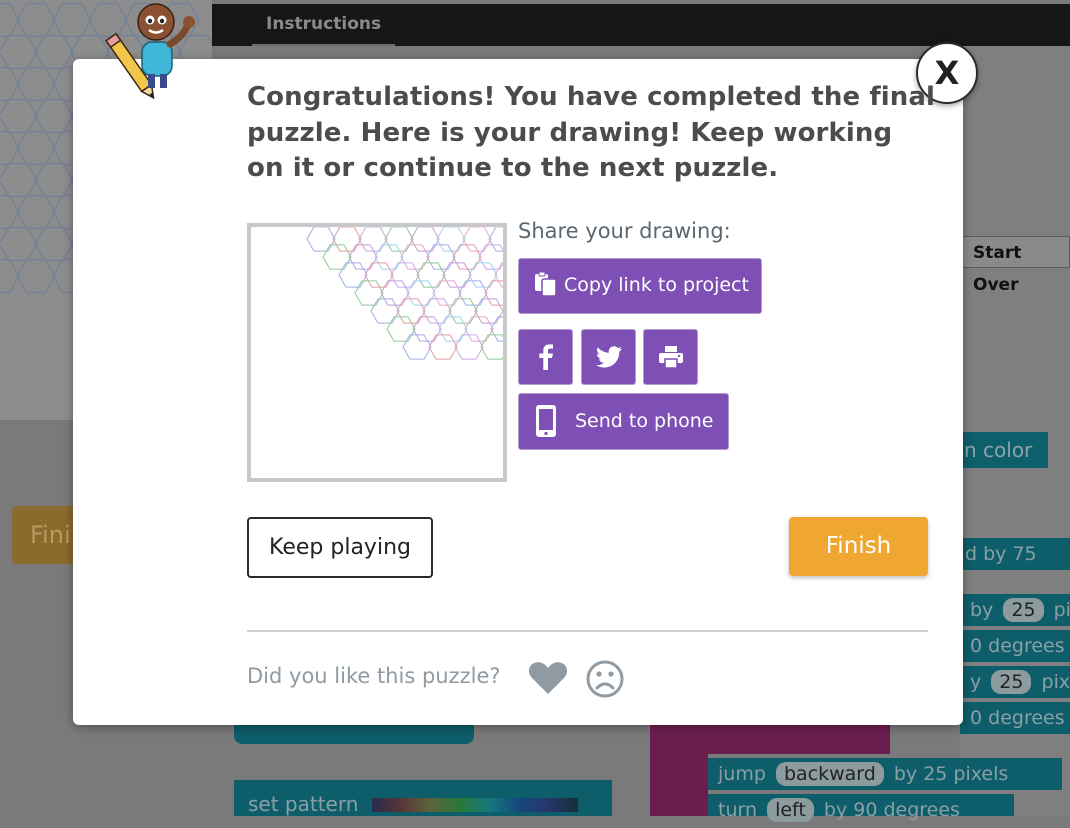 This screenshot has width=1070, height=828. I want to click on feedback-question: Did you like this puzzle?, so click(374, 676).